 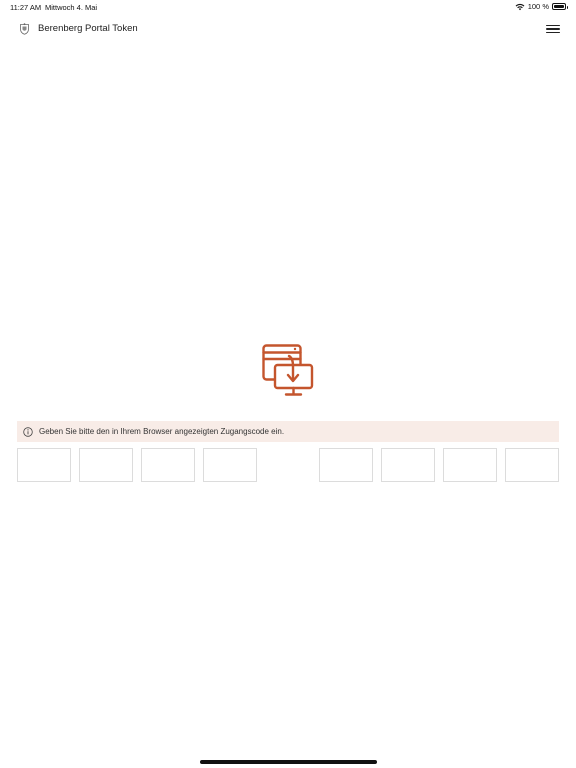 What do you see at coordinates (71, 7) in the screenshot?
I see `status-date: Mittwoch 4. Mai` at bounding box center [71, 7].